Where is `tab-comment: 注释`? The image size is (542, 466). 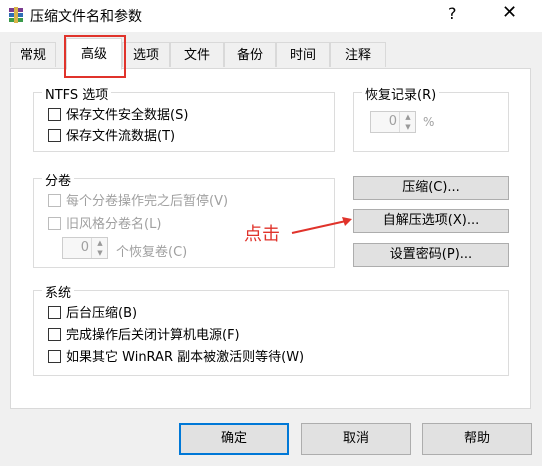
tab-comment: 注释 is located at coordinates (358, 54).